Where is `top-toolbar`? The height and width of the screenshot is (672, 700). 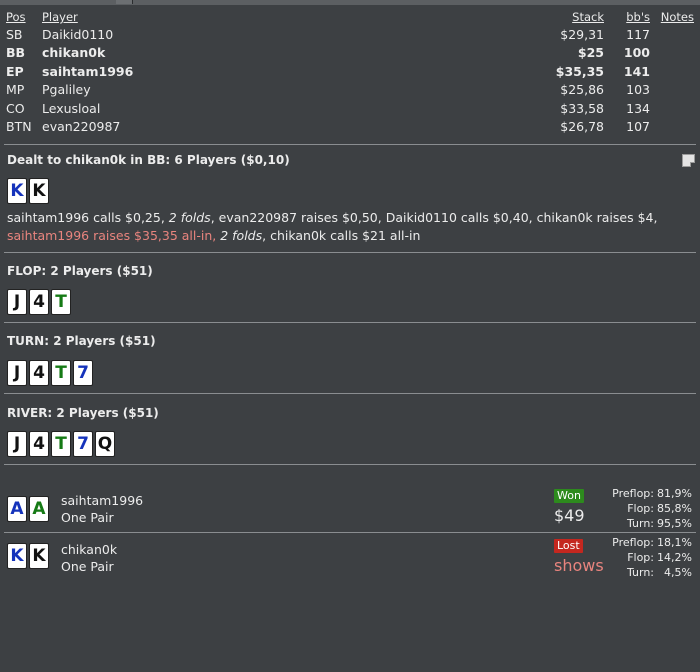
top-toolbar is located at coordinates (350, 2).